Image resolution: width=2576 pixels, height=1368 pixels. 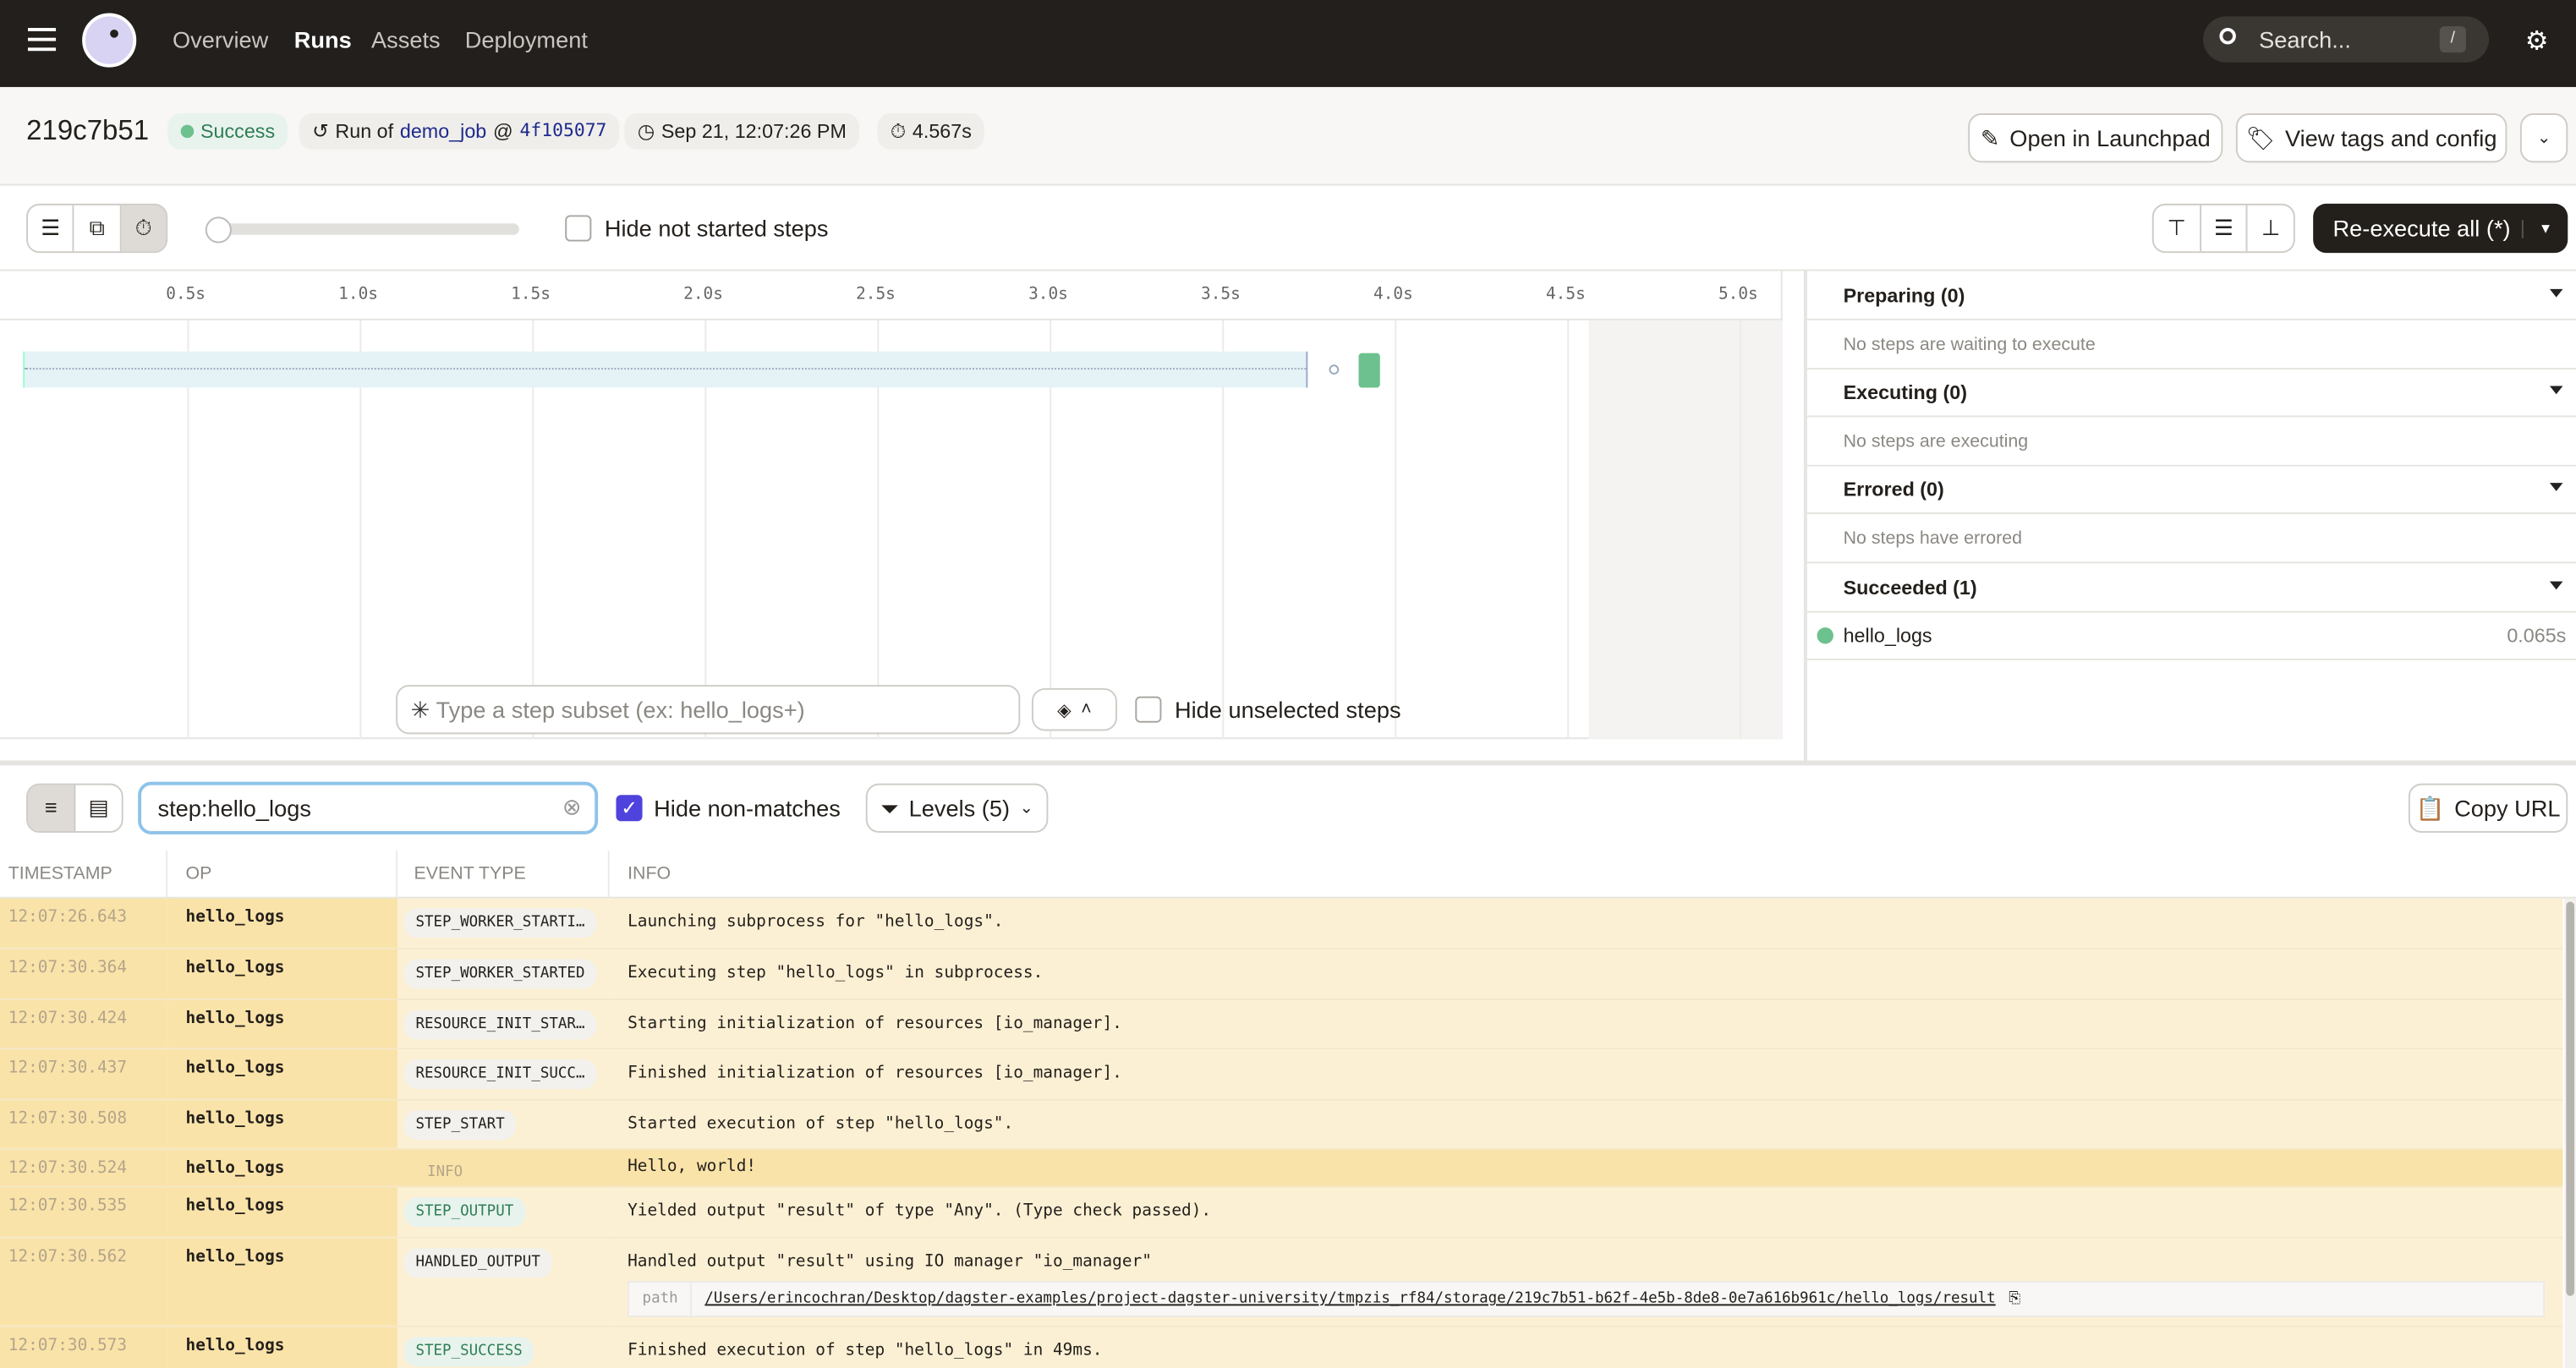 What do you see at coordinates (620, 709) in the screenshot?
I see `step-subset-placeholder: Type a step subset (ex: hello_logs+)` at bounding box center [620, 709].